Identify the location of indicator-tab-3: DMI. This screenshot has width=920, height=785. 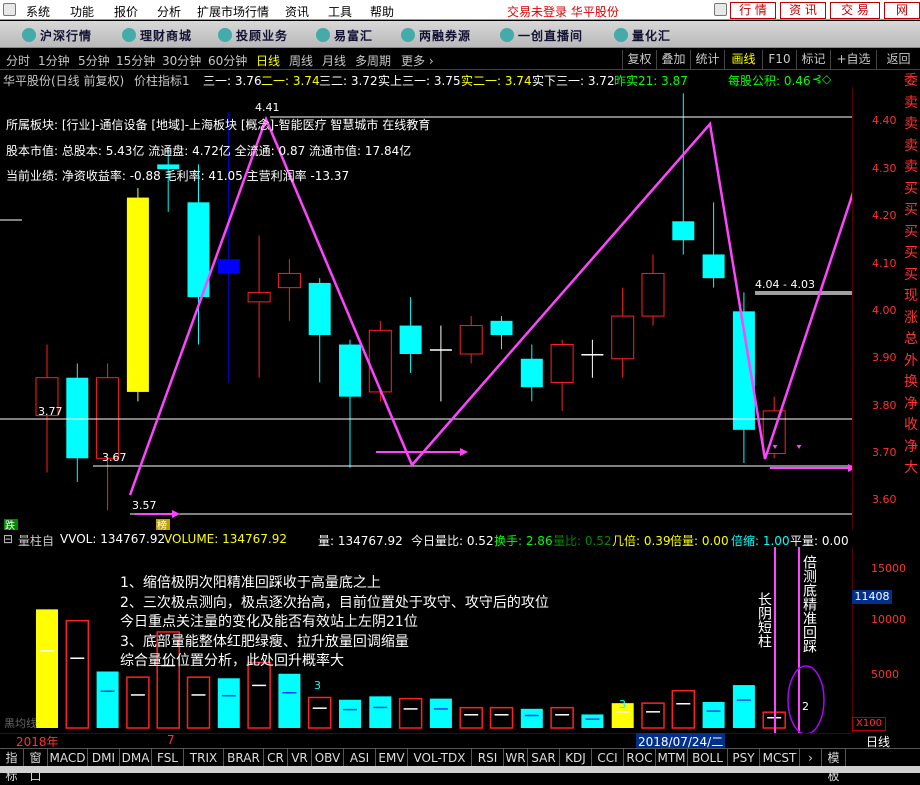
(104, 758).